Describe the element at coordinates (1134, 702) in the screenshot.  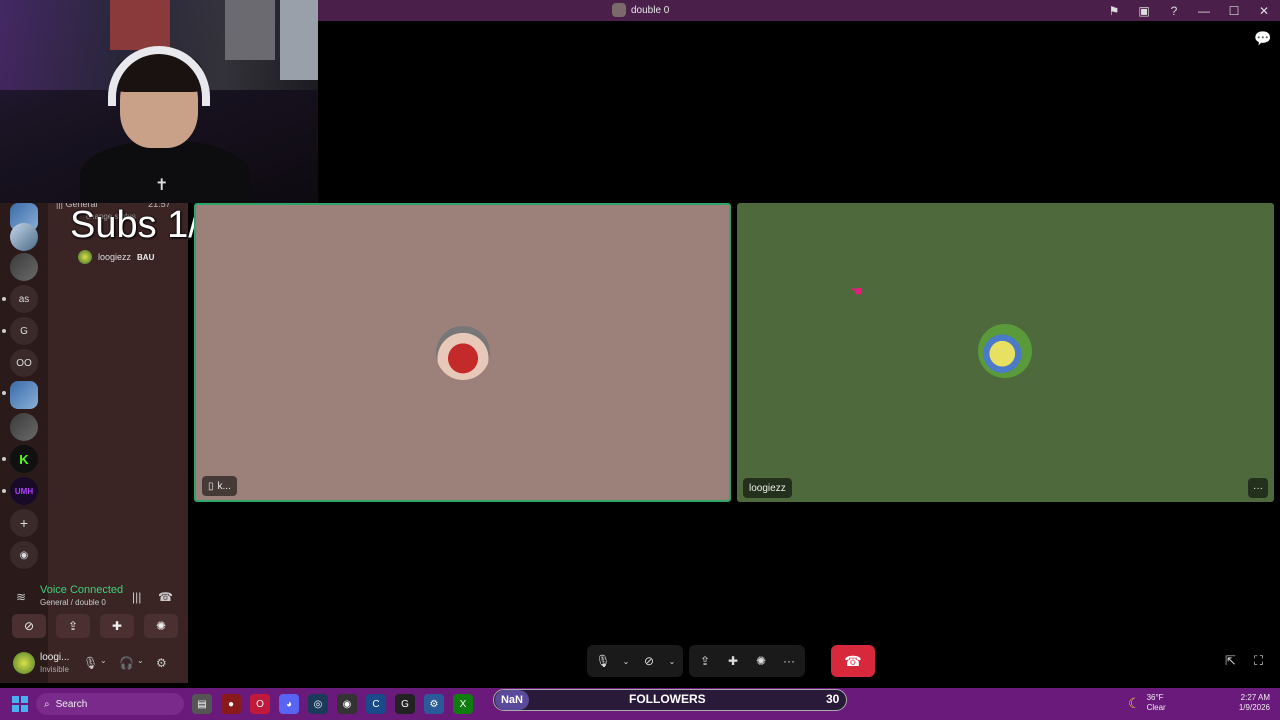
I see `moon-icon: ☾` at that location.